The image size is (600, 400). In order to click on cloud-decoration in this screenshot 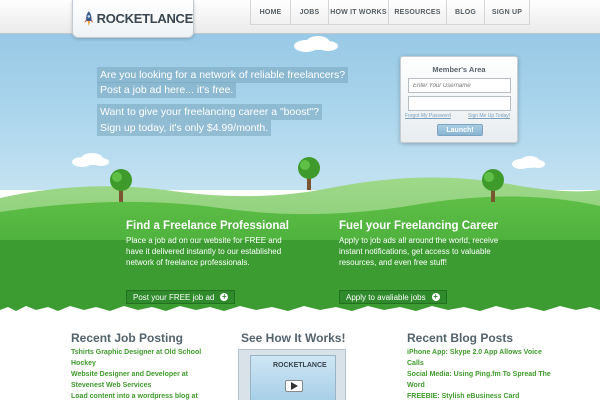, I will do `click(316, 44)`.